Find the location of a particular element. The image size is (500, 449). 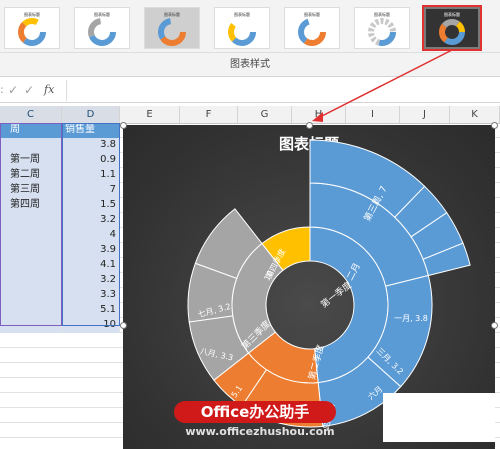

cell-sales: 4 is located at coordinates (91, 235).